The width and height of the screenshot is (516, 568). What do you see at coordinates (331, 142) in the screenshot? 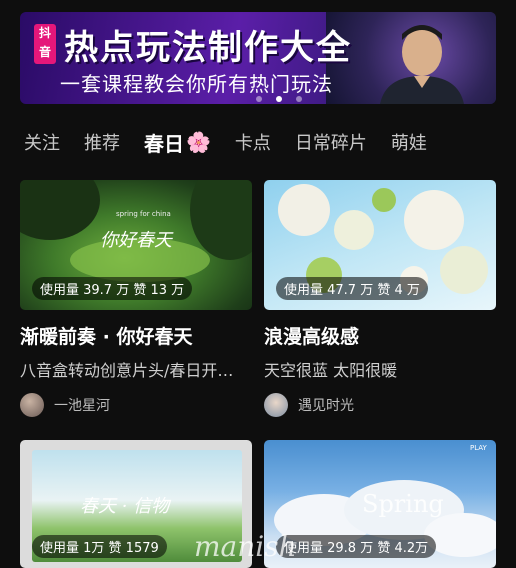
I see `tab-daily: 日常碎片` at bounding box center [331, 142].